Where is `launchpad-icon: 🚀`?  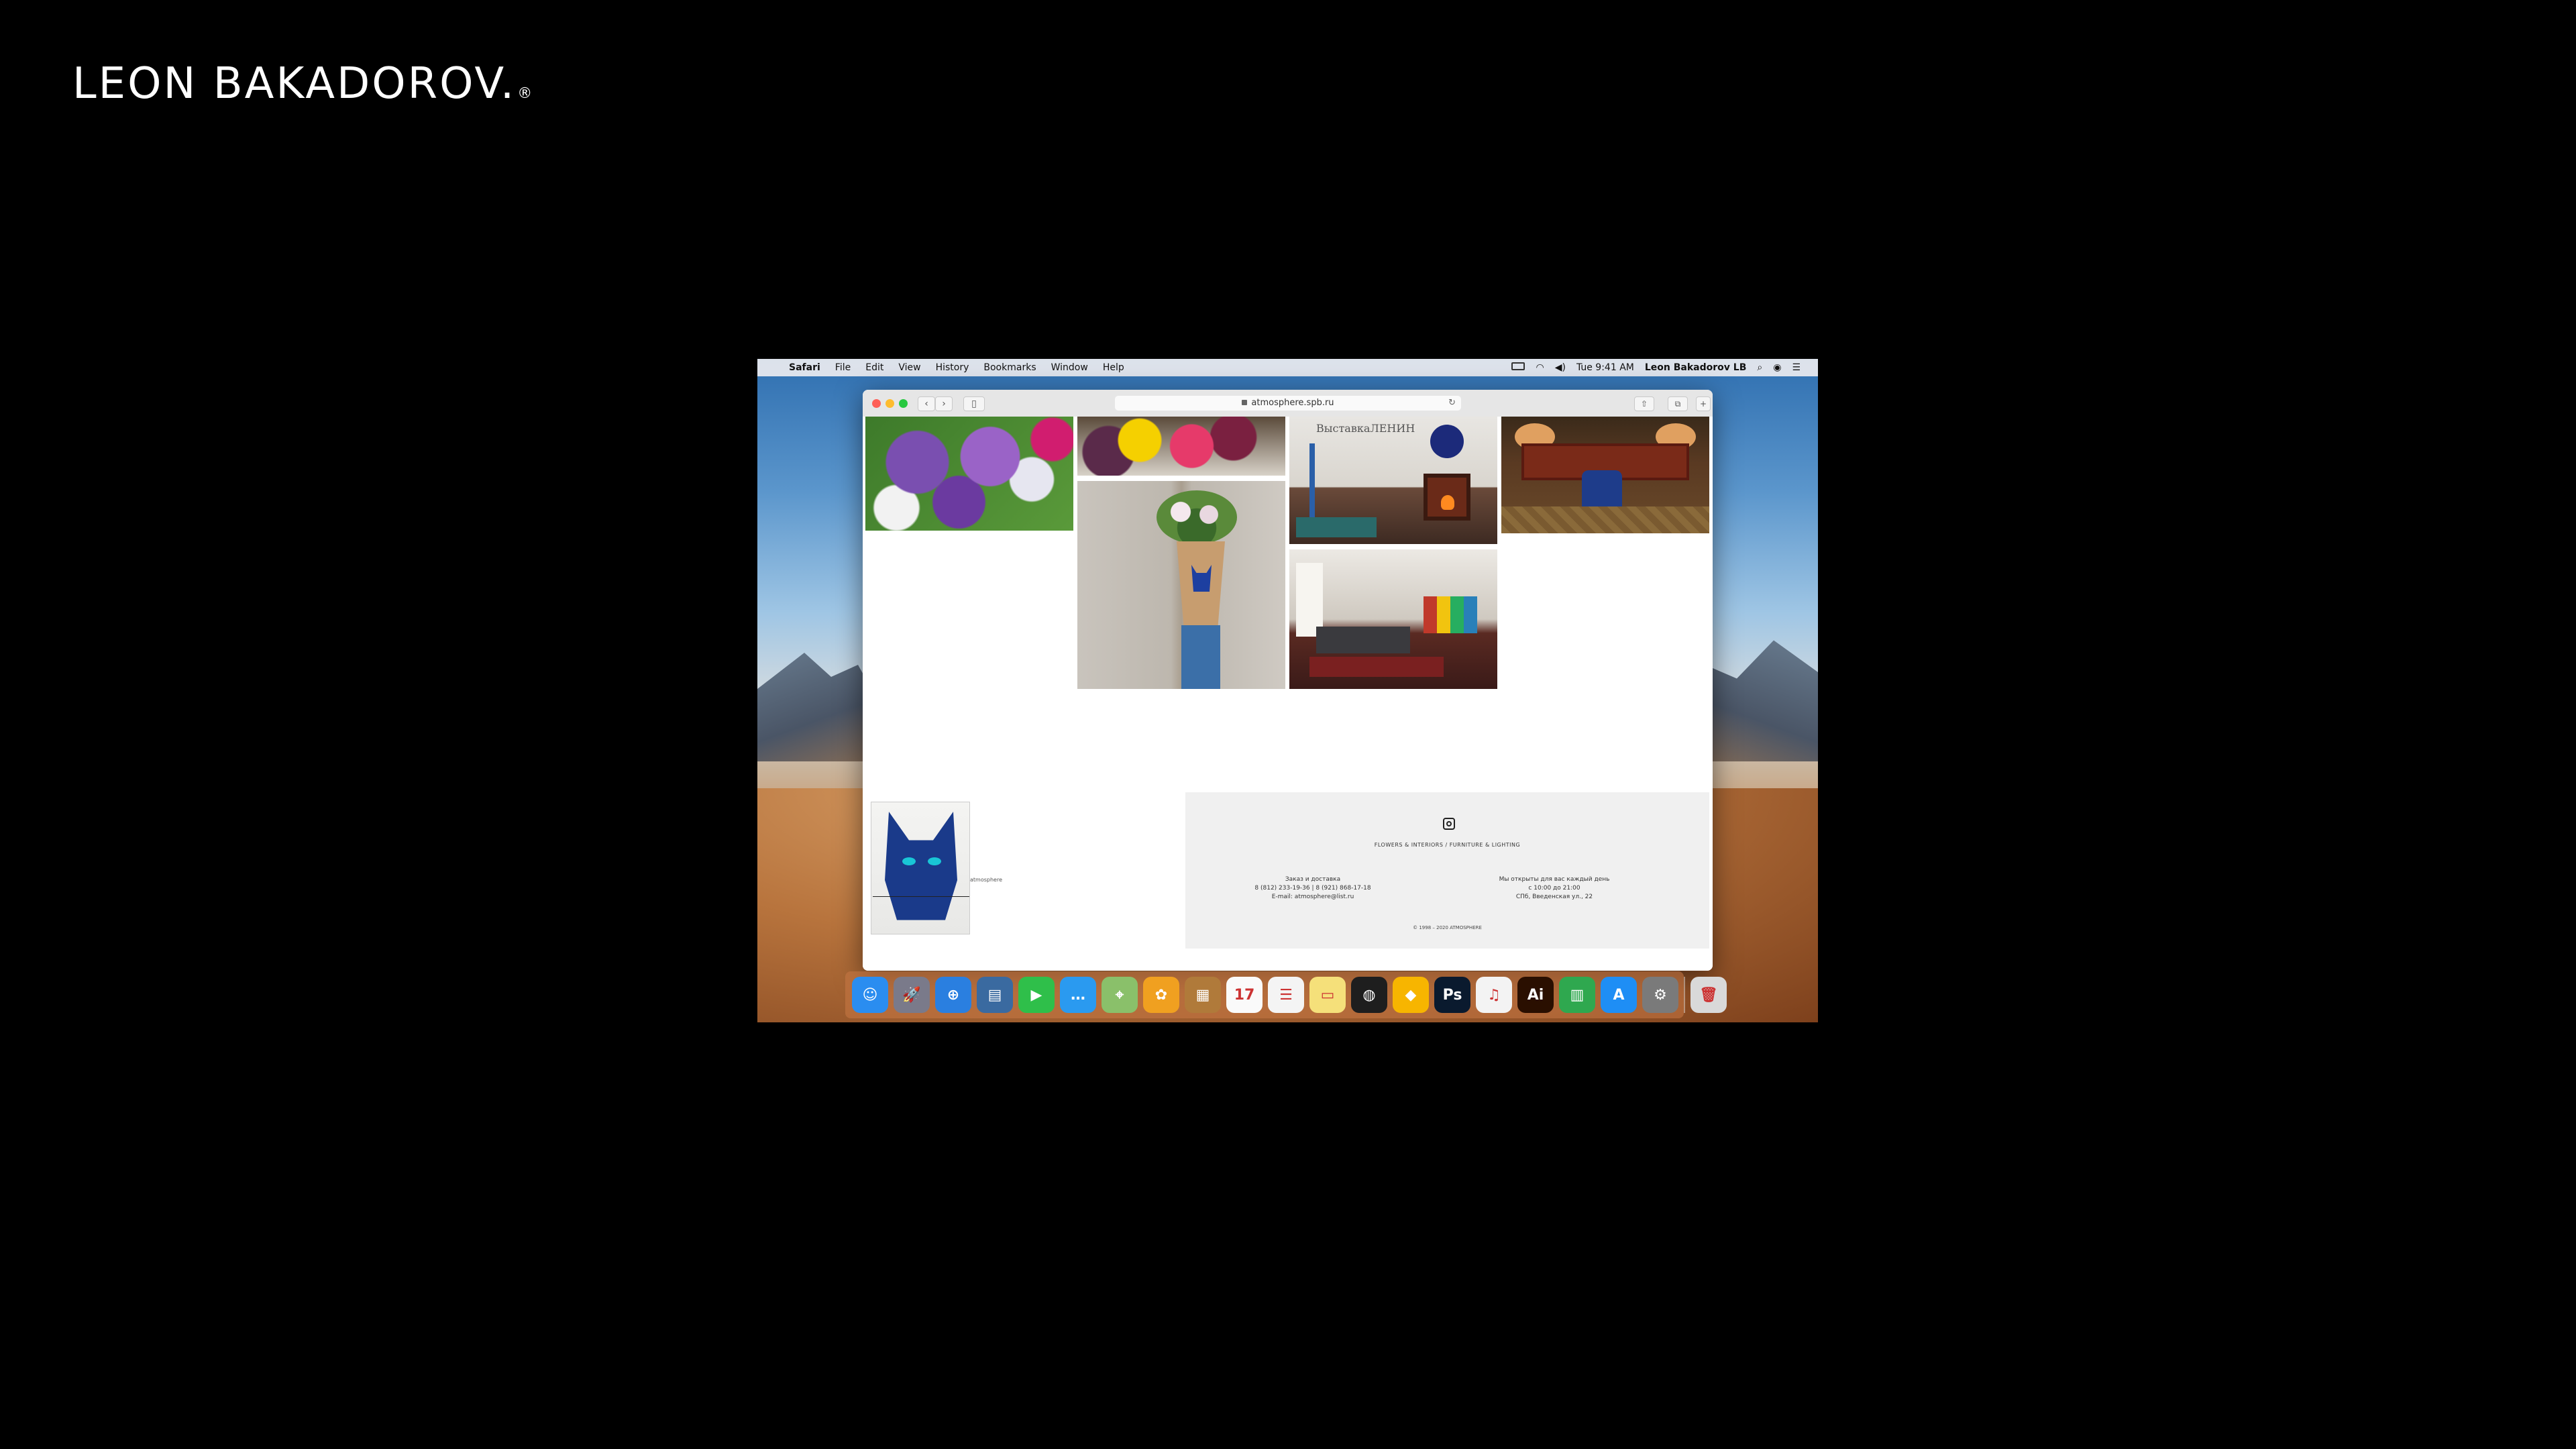
launchpad-icon: 🚀 is located at coordinates (912, 995).